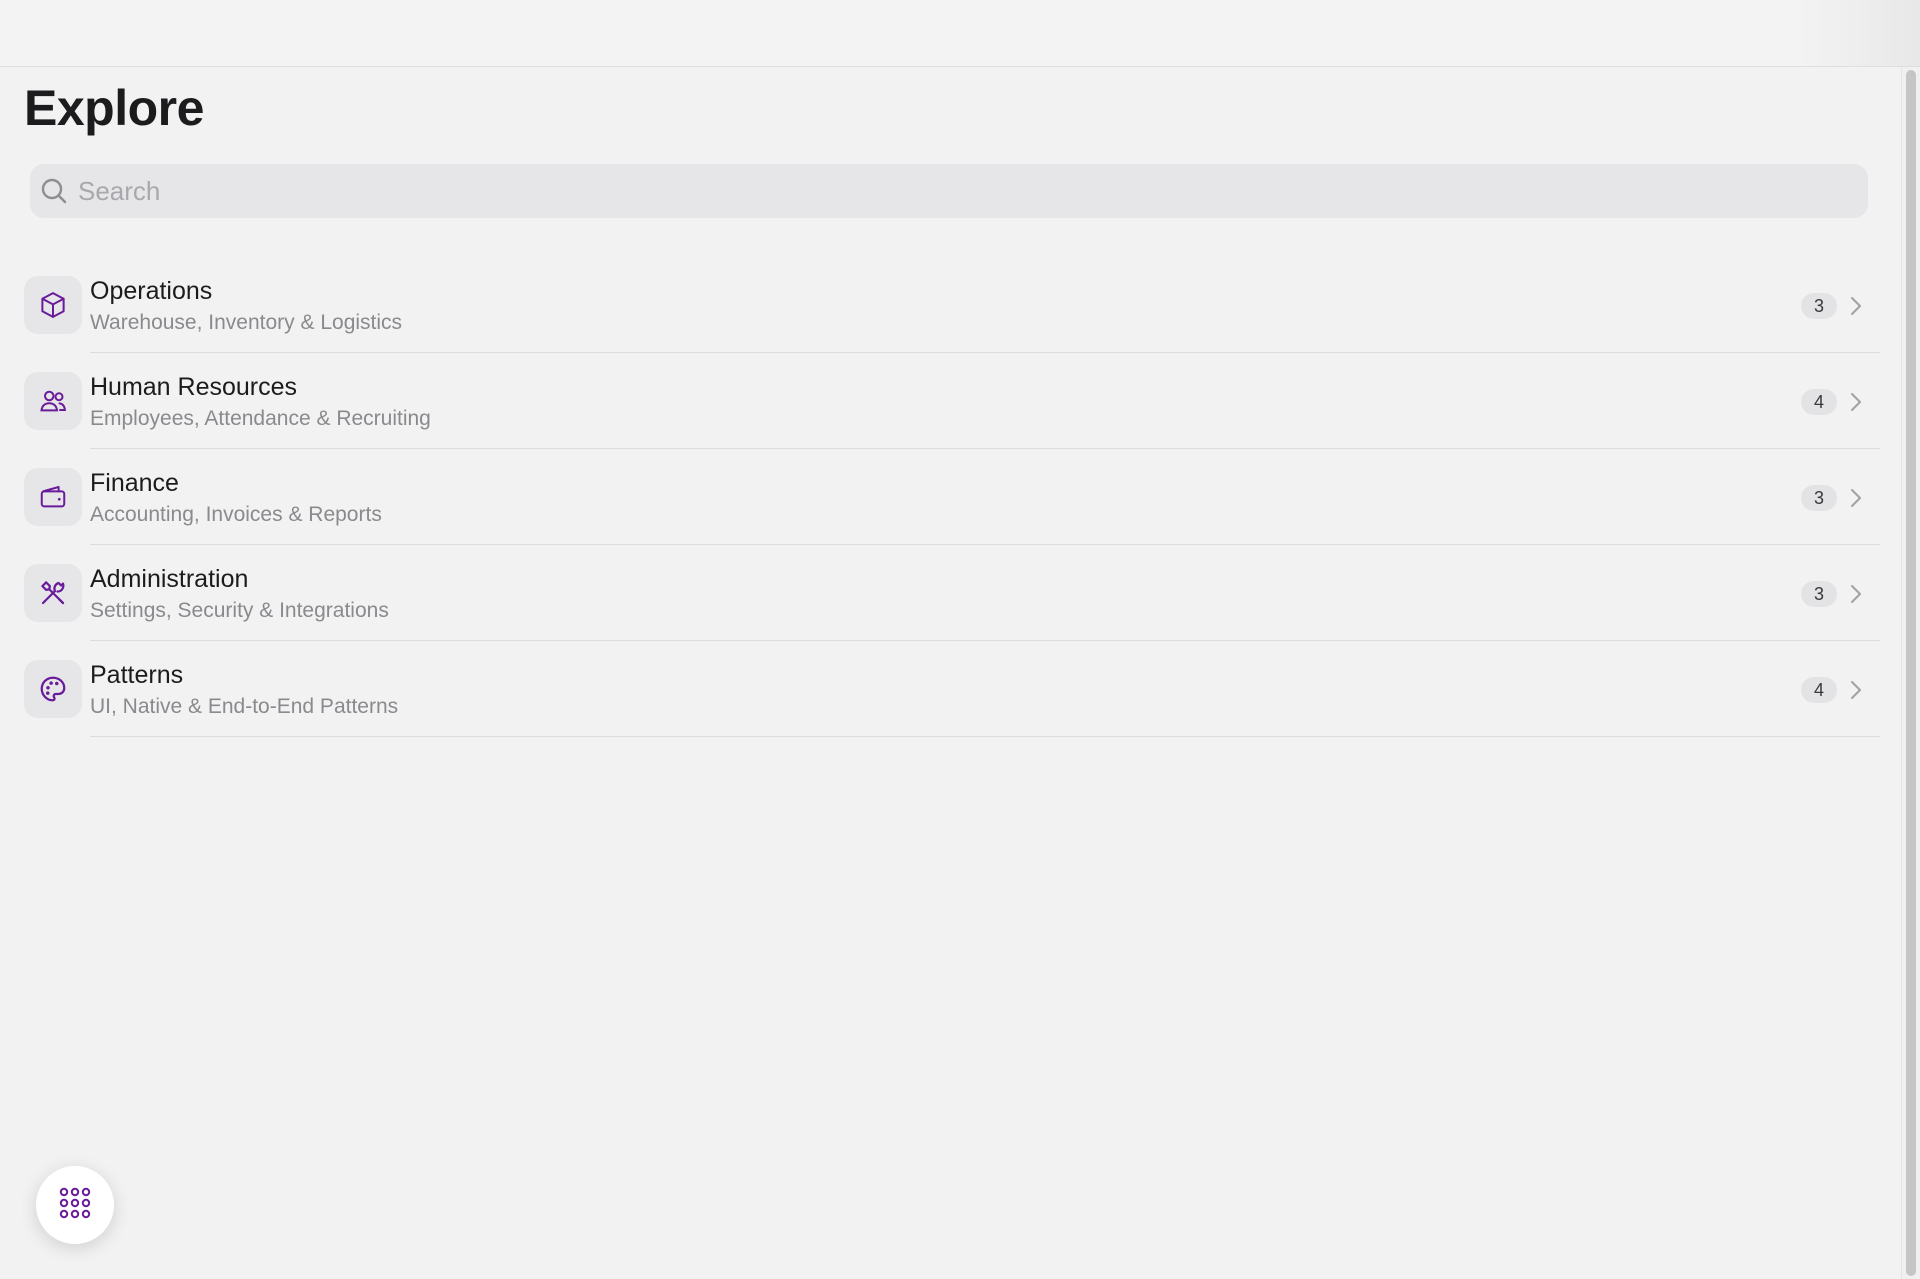 The height and width of the screenshot is (1279, 1920). What do you see at coordinates (194, 387) in the screenshot?
I see `category-title: Human Resources` at bounding box center [194, 387].